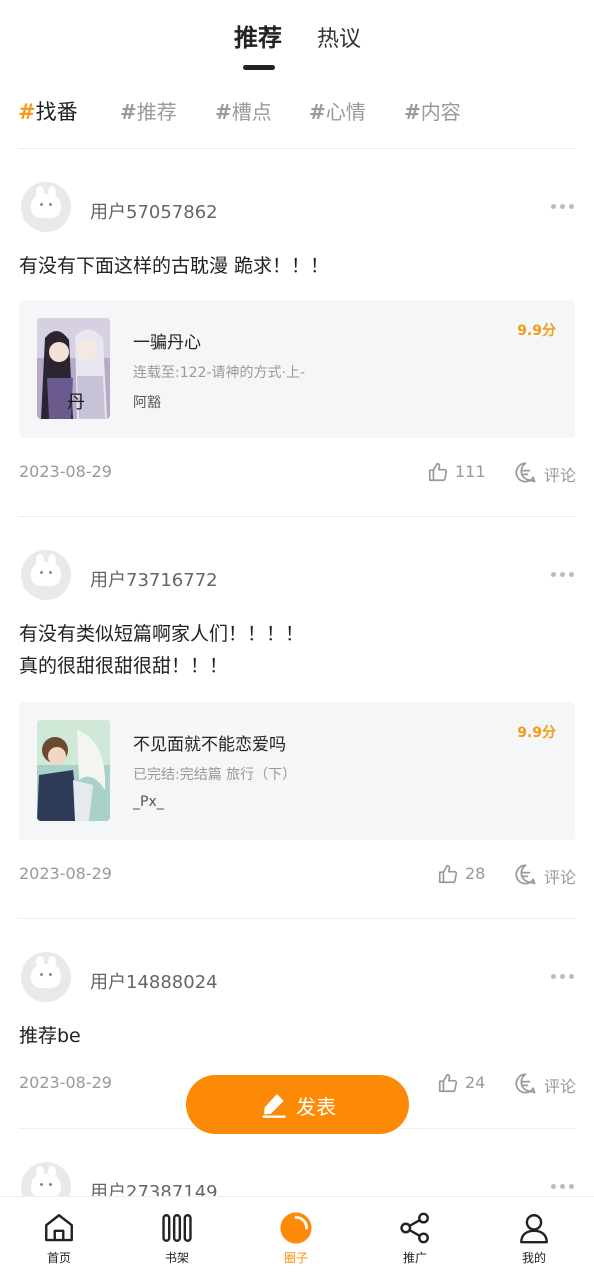  What do you see at coordinates (345, 112) in the screenshot?
I see `topic-label: 心情` at bounding box center [345, 112].